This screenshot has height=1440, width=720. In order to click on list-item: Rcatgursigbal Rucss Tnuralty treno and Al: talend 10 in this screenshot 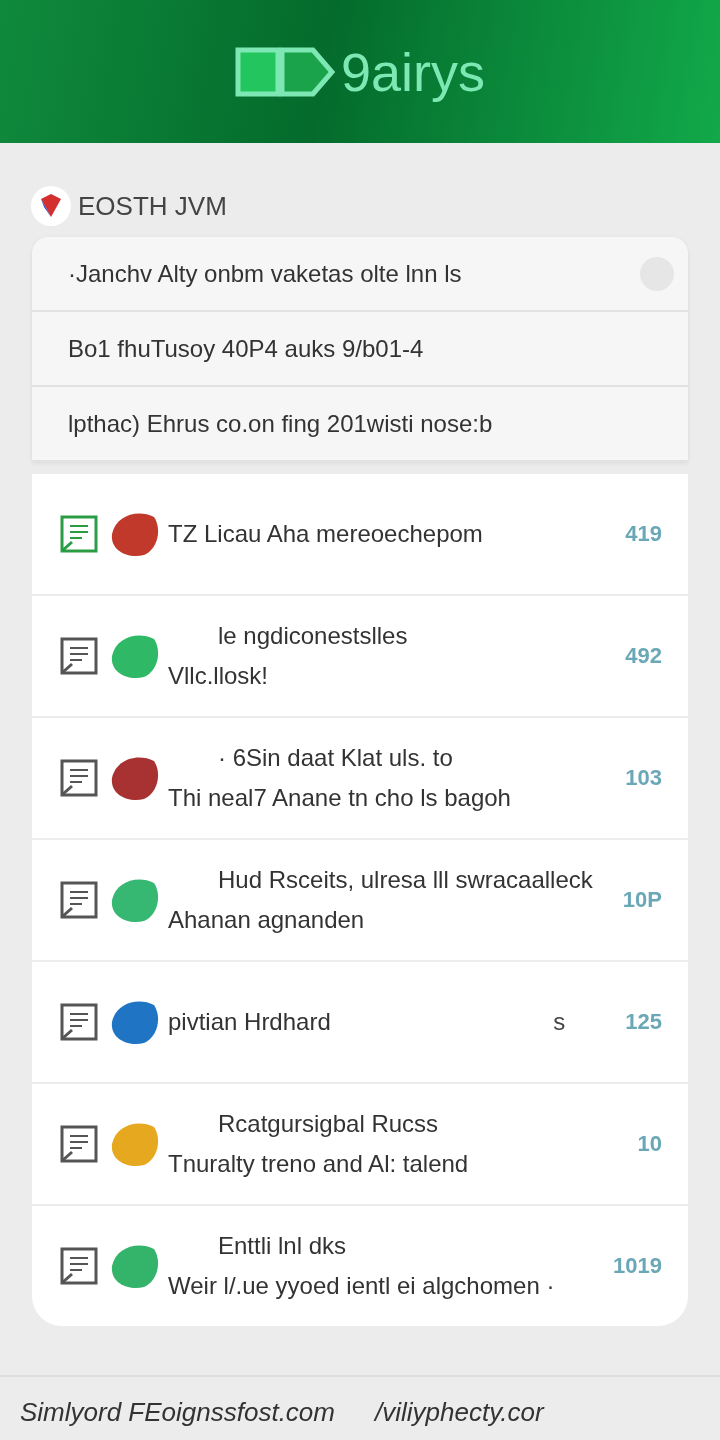, I will do `click(360, 1145)`.